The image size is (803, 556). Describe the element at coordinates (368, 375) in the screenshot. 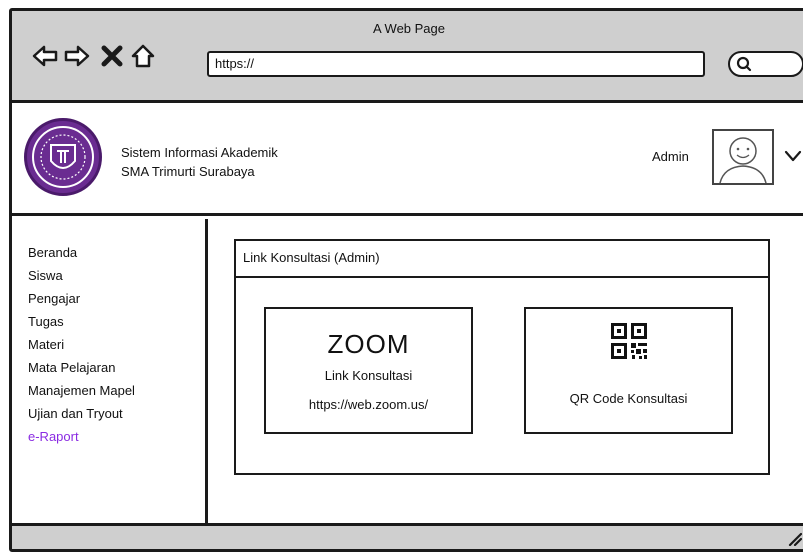

I see `zoom-card-label: Link Konsultasi` at that location.